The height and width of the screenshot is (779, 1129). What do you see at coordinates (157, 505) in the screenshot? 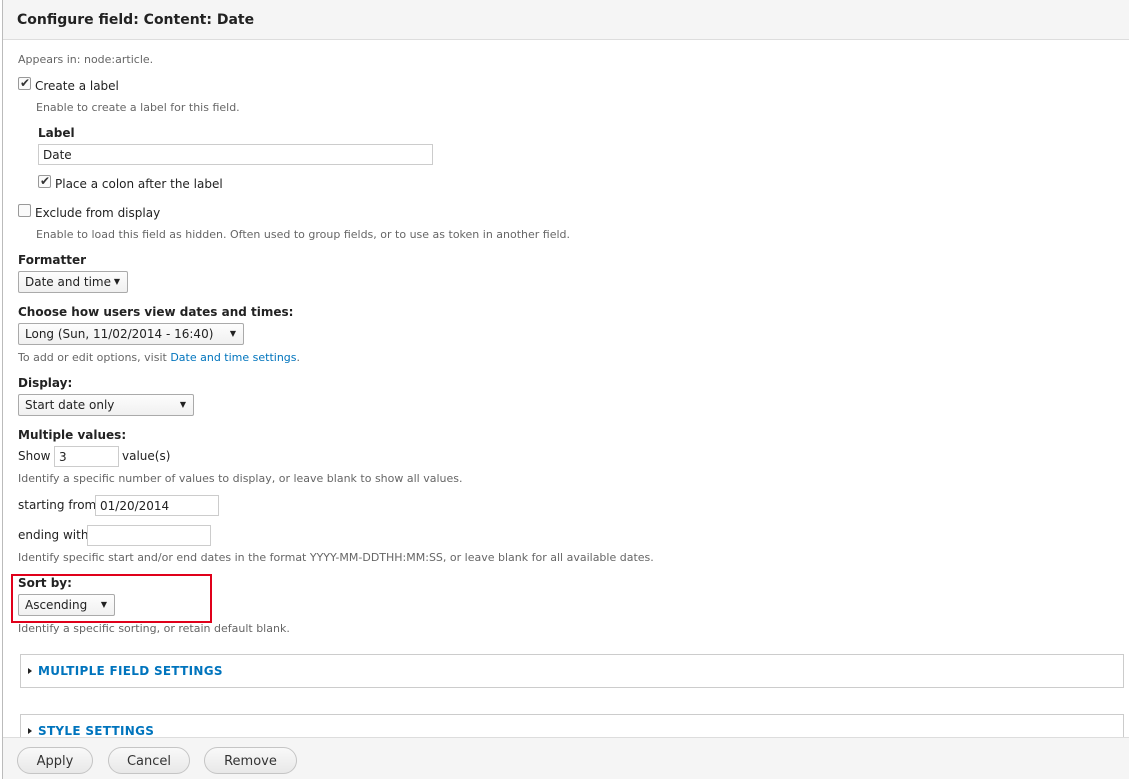
I see `starting-from-input` at bounding box center [157, 505].